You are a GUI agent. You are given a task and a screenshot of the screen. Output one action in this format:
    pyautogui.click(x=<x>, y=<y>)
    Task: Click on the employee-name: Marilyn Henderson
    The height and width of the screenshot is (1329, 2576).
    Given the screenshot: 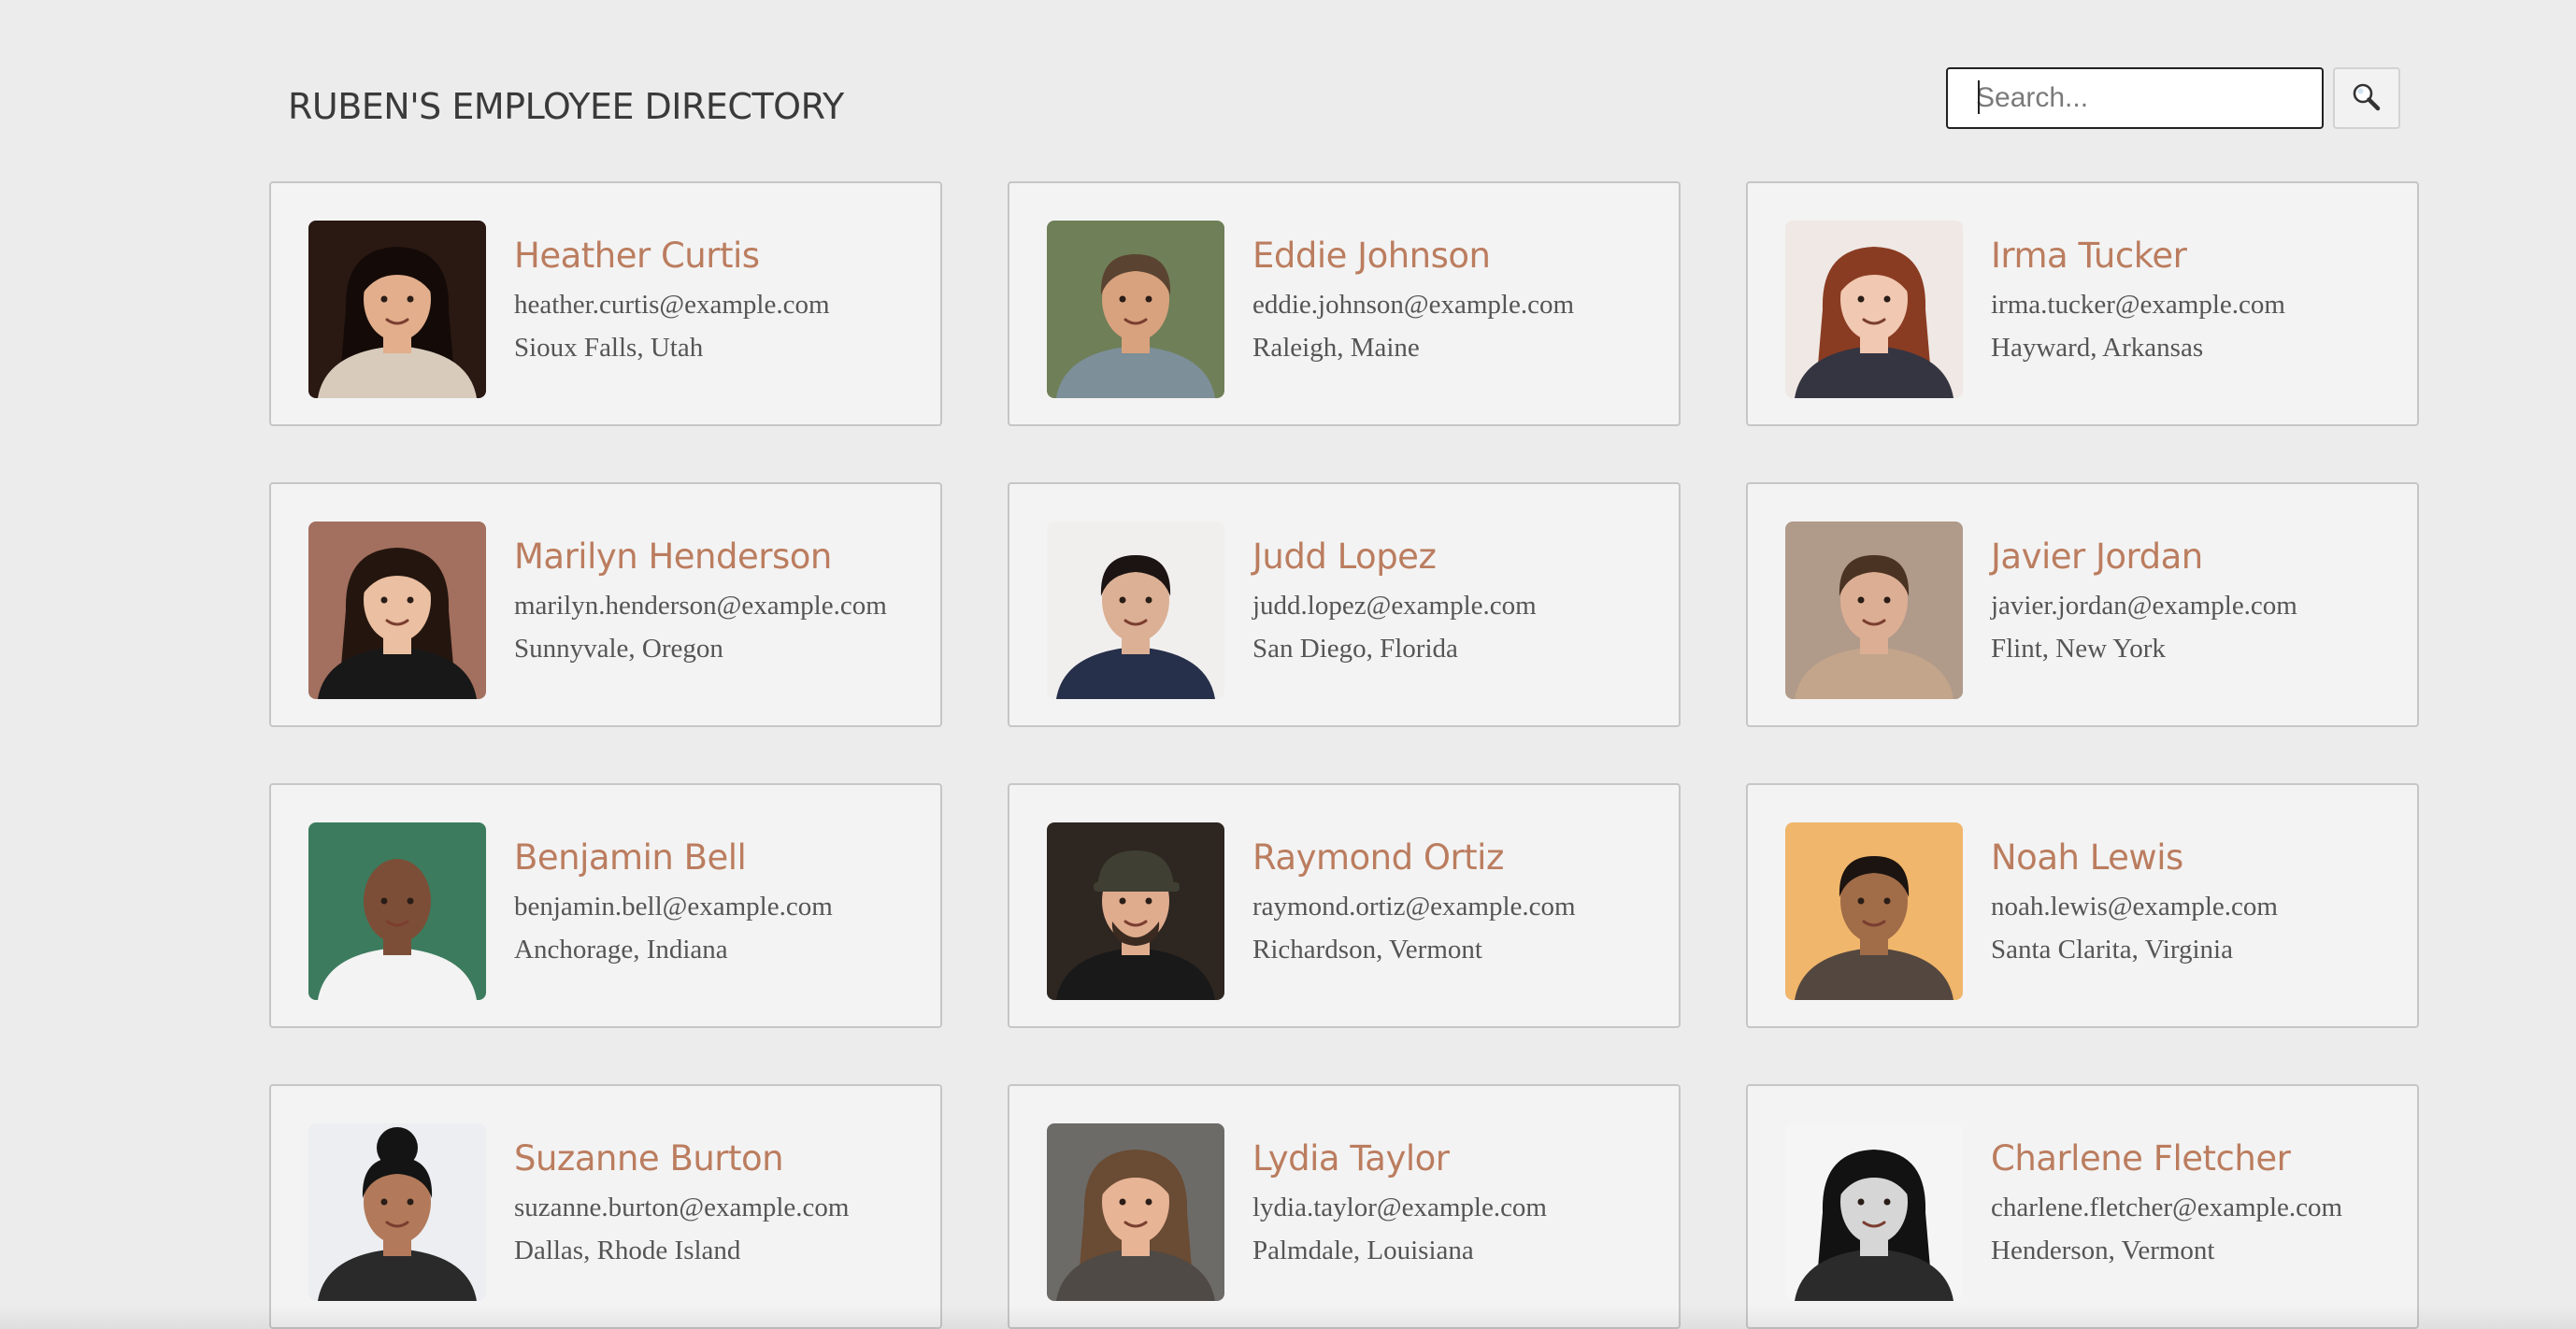 What is the action you would take?
    pyautogui.click(x=673, y=557)
    